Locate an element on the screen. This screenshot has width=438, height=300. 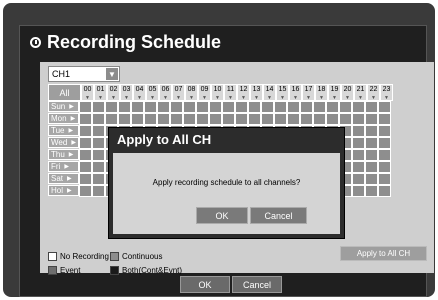
day-button-sun: Sun ▶ is located at coordinates (63, 106).